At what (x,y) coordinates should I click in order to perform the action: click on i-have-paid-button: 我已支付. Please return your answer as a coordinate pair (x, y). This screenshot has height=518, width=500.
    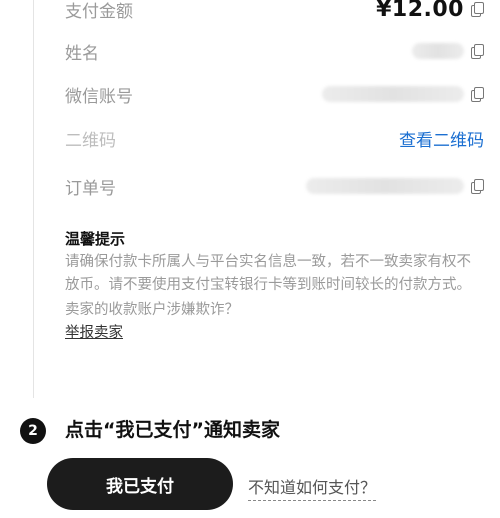
    Looking at the image, I should click on (140, 484).